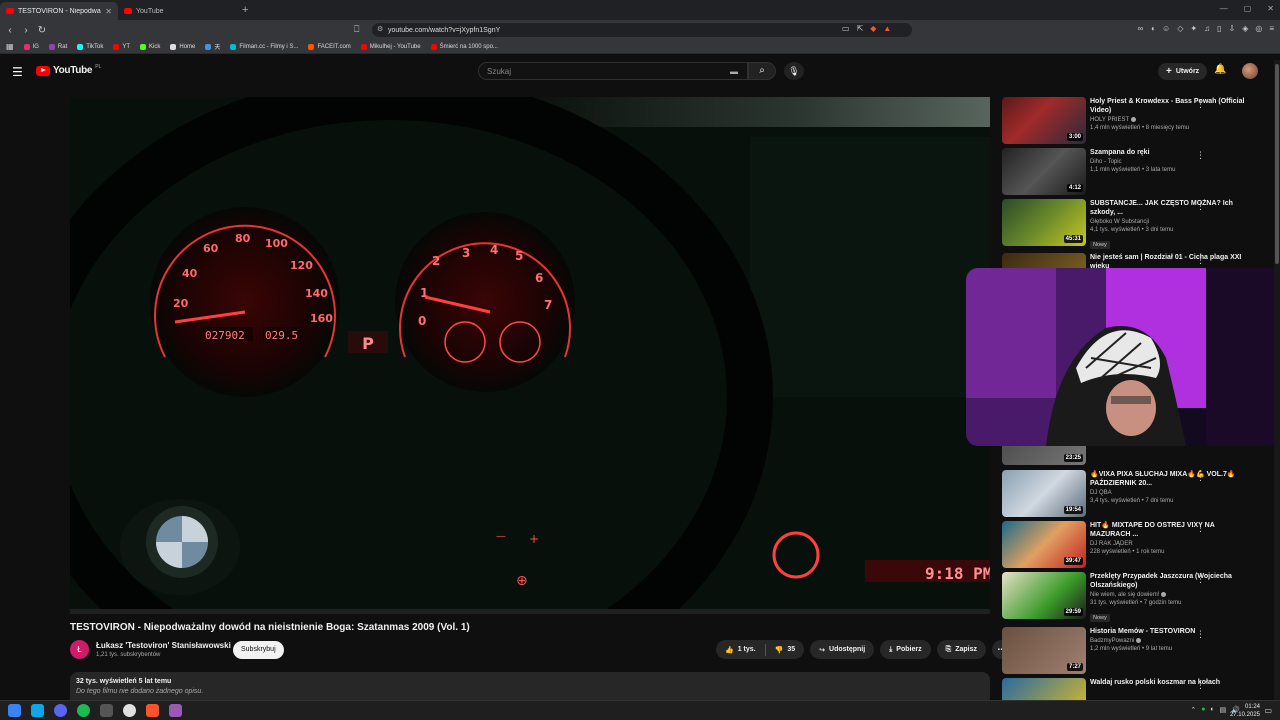  What do you see at coordinates (212, 46) in the screenshot?
I see `bookmark-item: 天` at bounding box center [212, 46].